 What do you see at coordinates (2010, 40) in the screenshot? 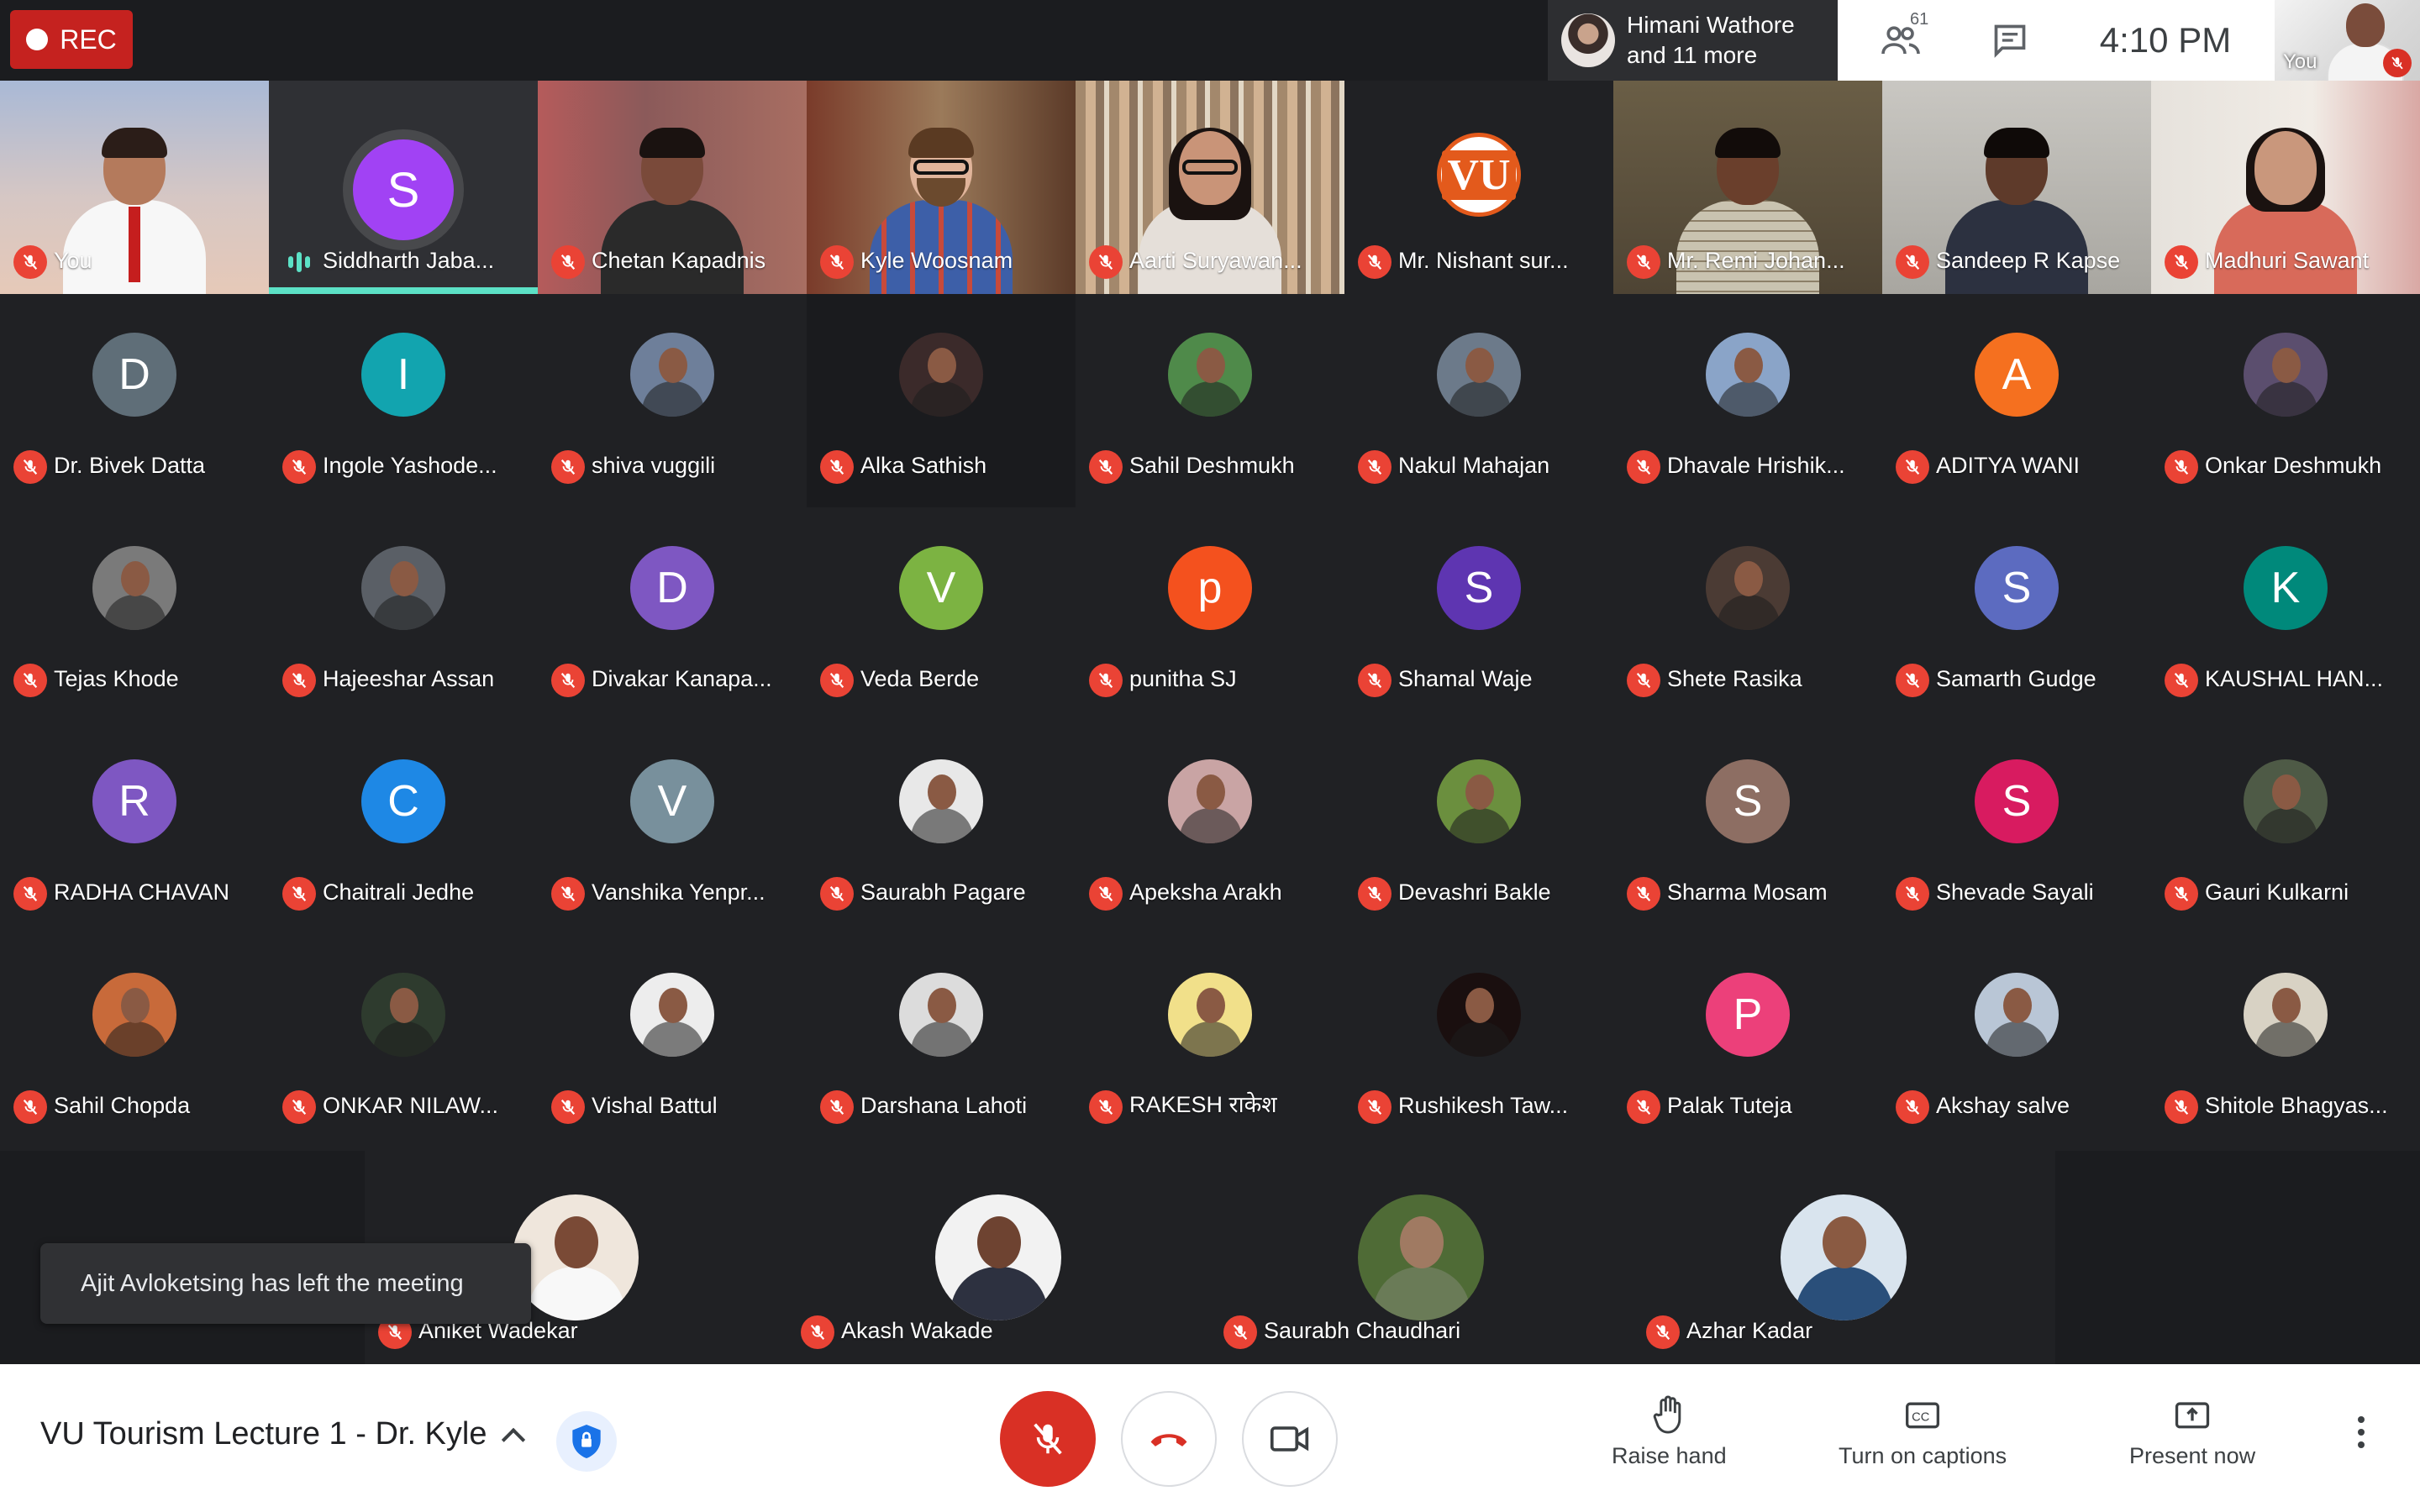
I see `chat-button` at bounding box center [2010, 40].